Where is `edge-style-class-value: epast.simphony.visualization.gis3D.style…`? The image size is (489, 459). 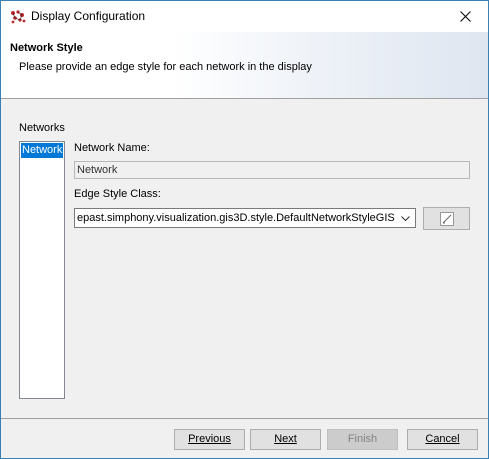 edge-style-class-value: epast.simphony.visualization.gis3D.style… is located at coordinates (236, 218).